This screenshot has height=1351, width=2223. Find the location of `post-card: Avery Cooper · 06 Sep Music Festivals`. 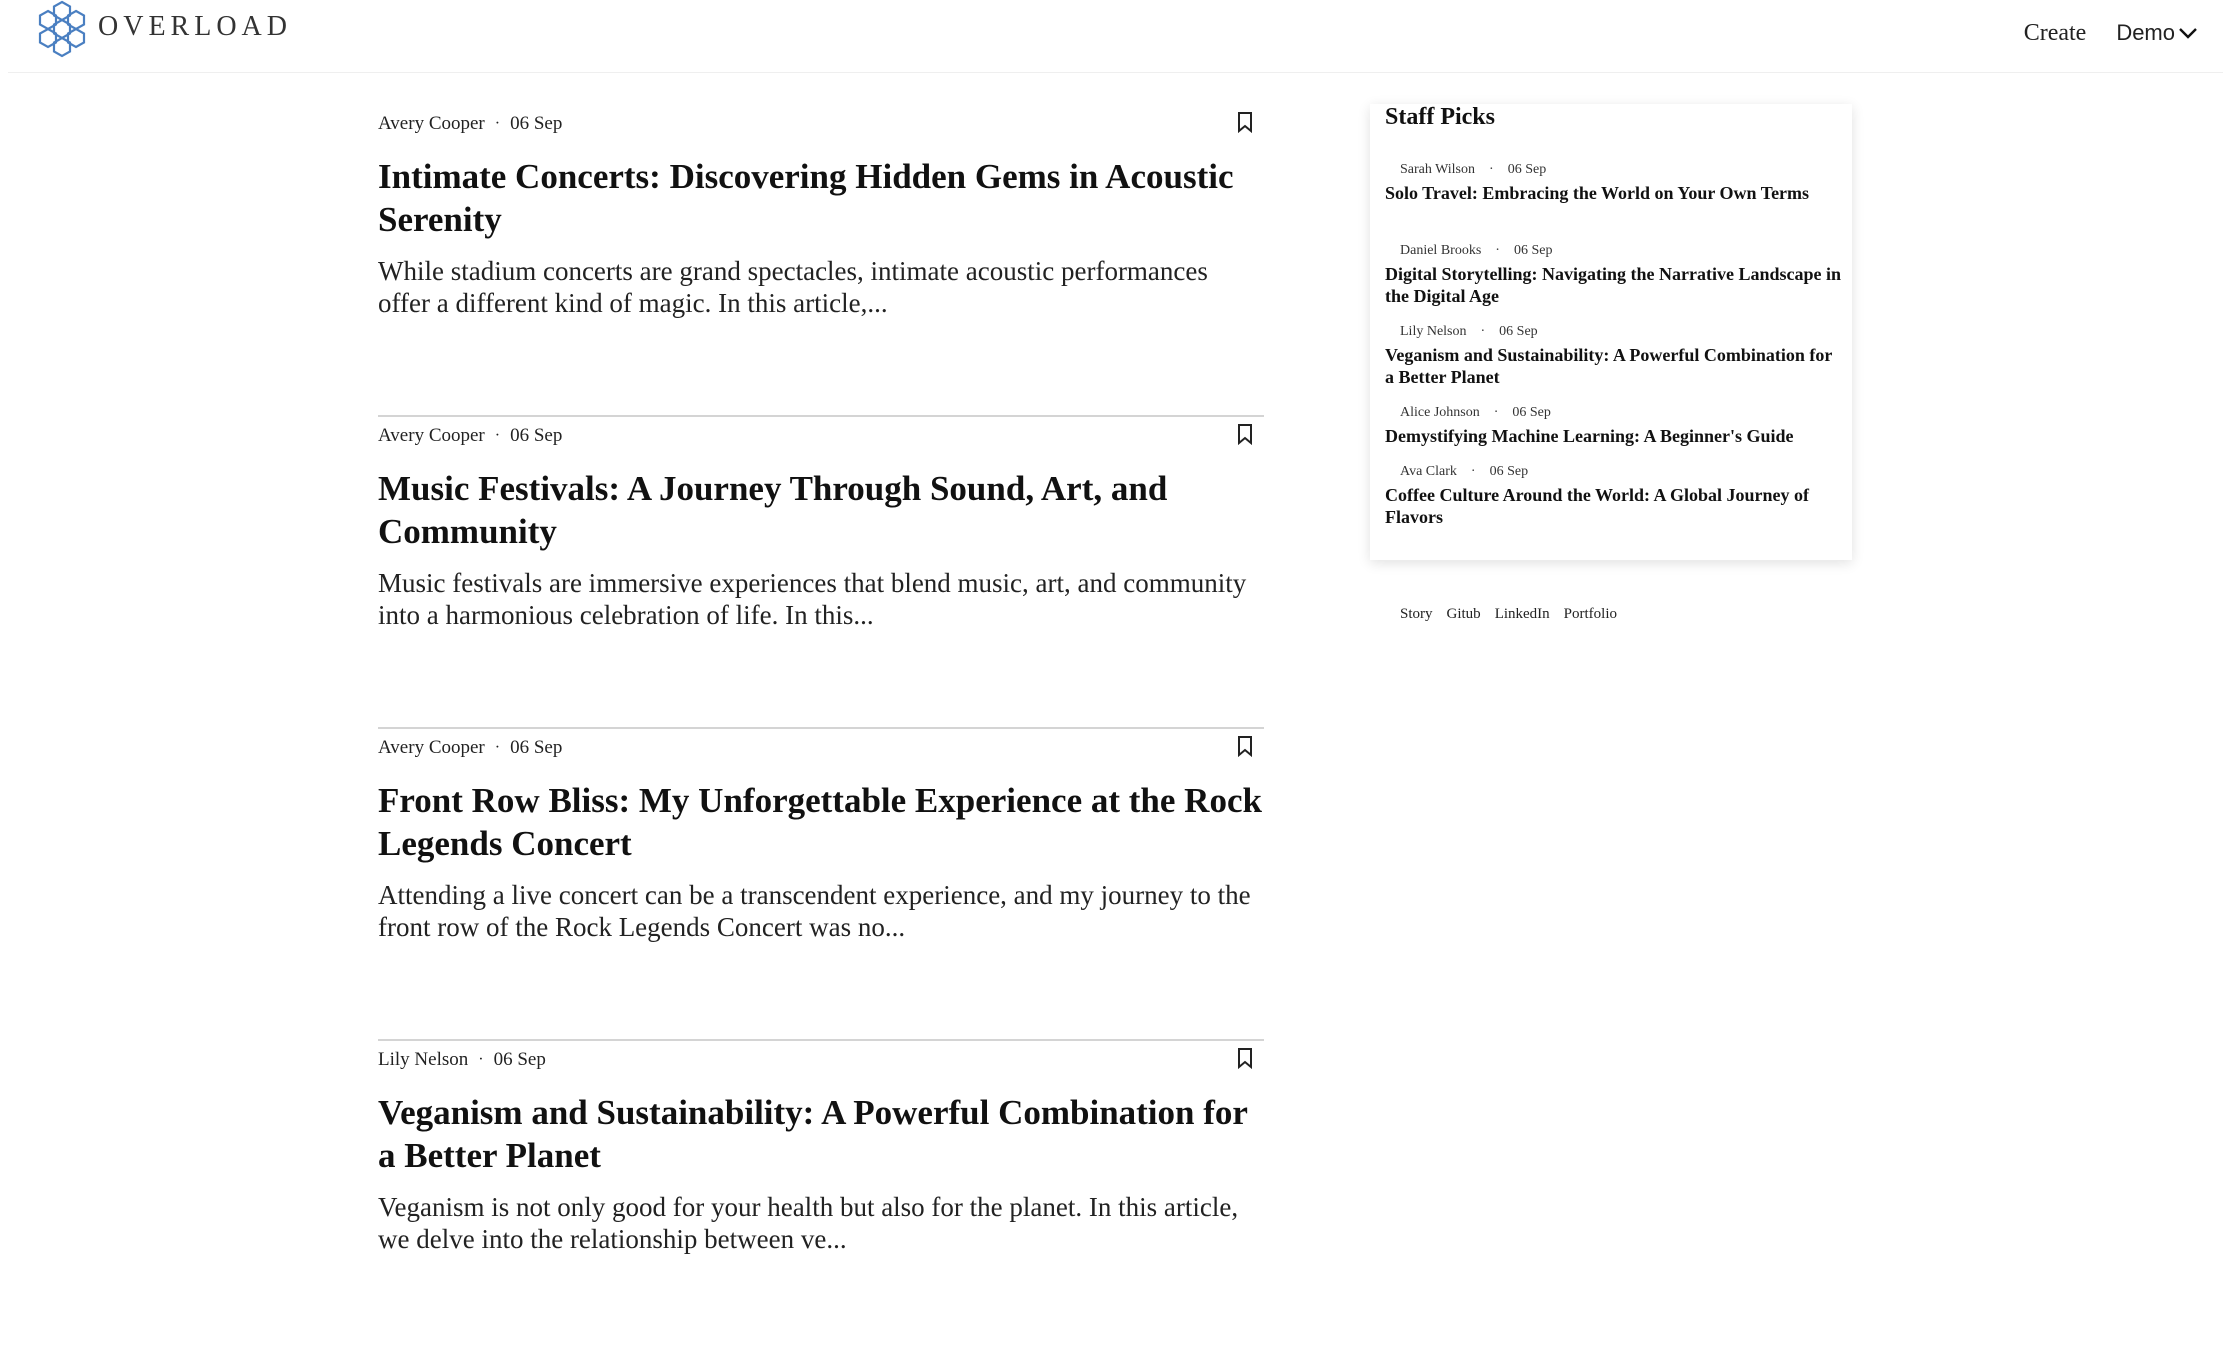

post-card: Avery Cooper · 06 Sep Music Festivals is located at coordinates (821, 573).